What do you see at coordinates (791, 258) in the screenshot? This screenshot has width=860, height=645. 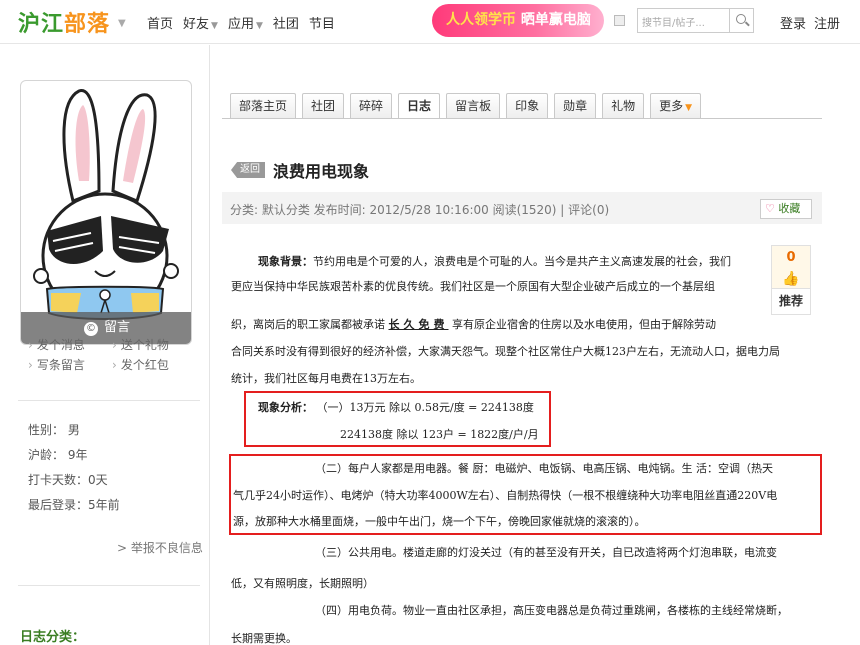 I see `recommend-count: 0` at bounding box center [791, 258].